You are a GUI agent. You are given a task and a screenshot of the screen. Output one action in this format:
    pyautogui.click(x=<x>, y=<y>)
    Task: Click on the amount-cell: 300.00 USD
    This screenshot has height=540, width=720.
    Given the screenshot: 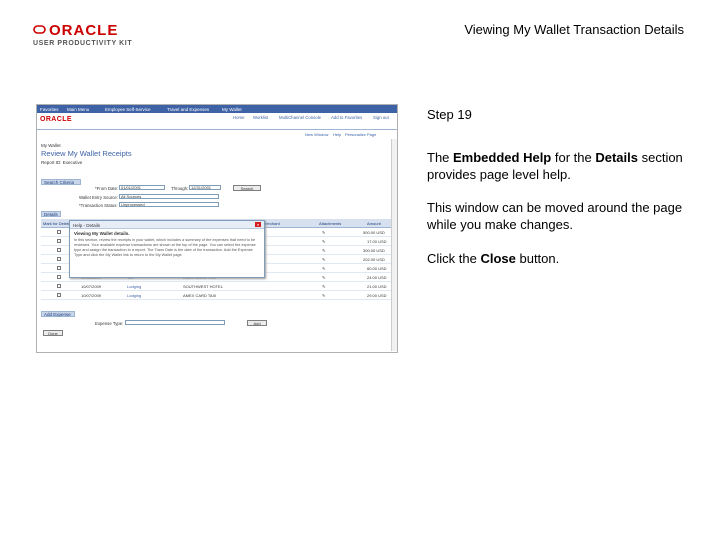 What is the action you would take?
    pyautogui.click(x=374, y=250)
    